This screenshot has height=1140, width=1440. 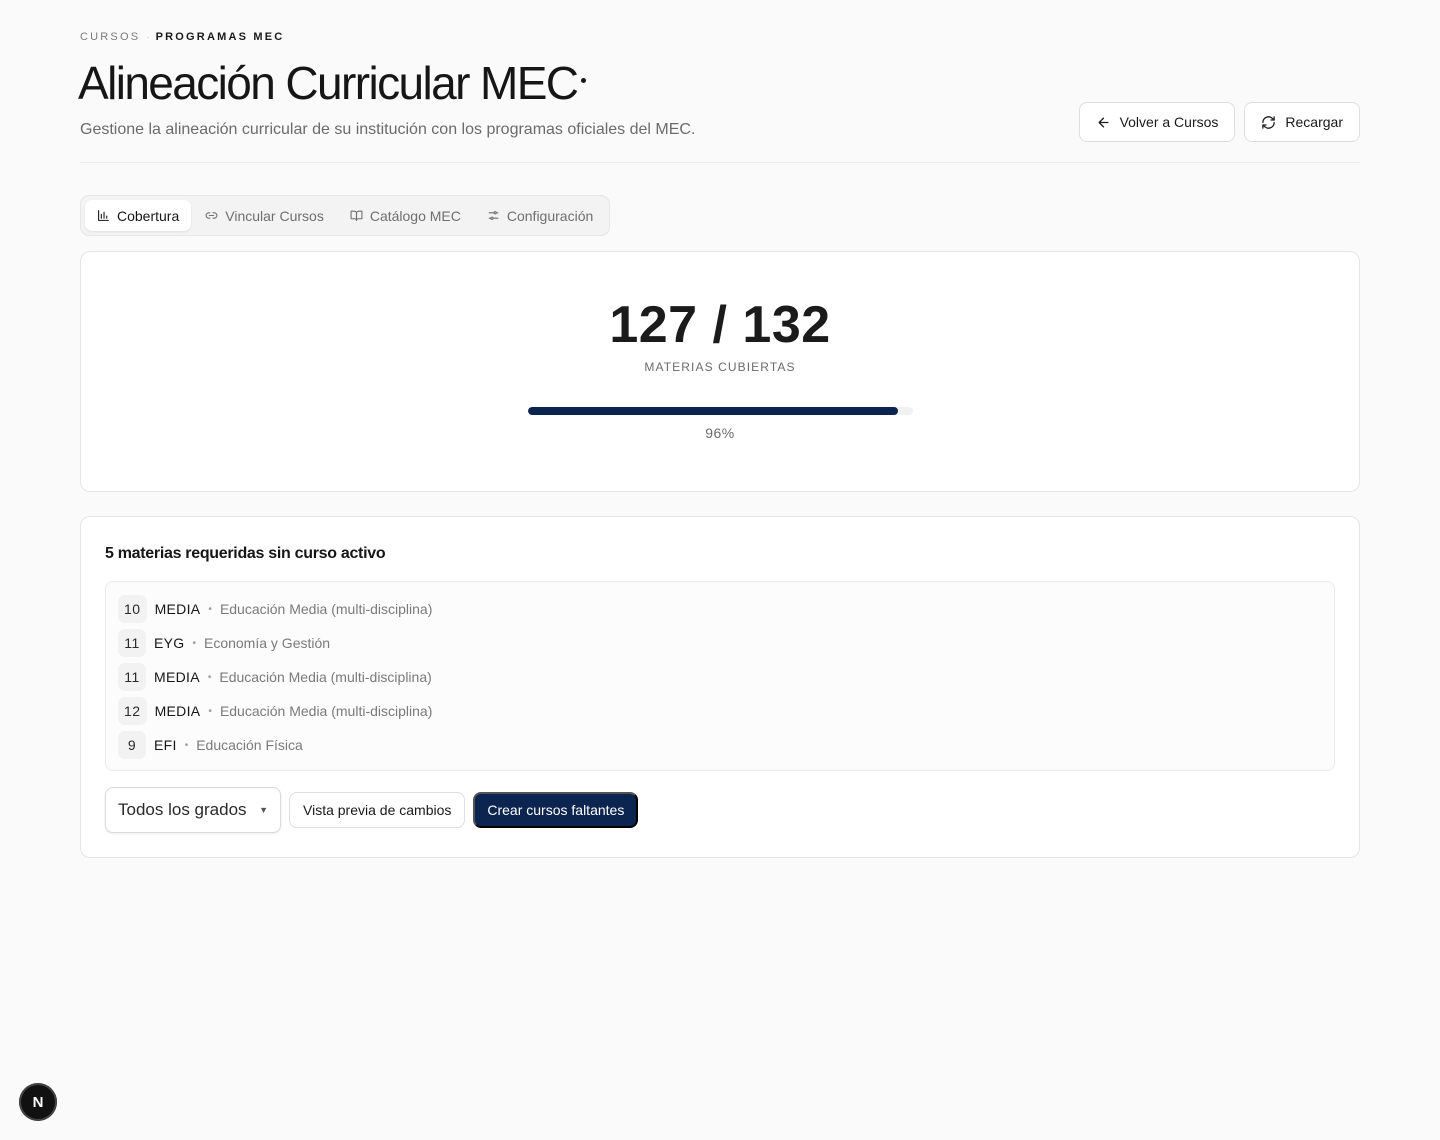 What do you see at coordinates (132, 711) in the screenshot?
I see `grade-badge: 12` at bounding box center [132, 711].